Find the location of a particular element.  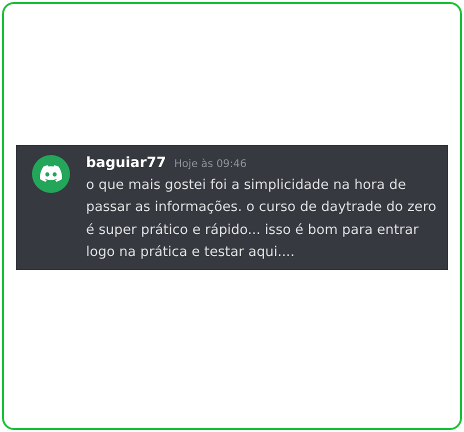

username: baguiar77 is located at coordinates (126, 163).